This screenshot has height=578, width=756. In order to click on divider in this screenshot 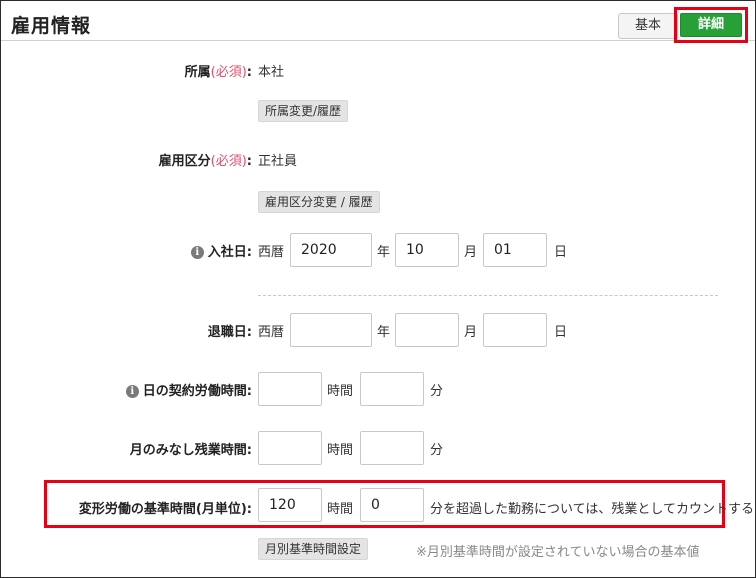, I will do `click(488, 295)`.